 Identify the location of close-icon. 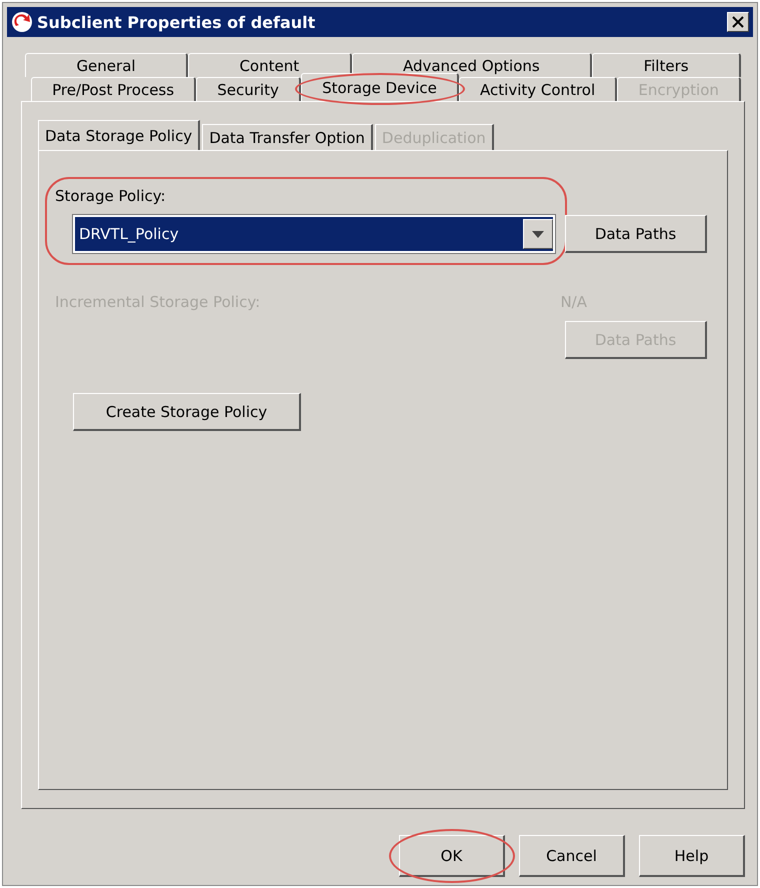
(738, 22).